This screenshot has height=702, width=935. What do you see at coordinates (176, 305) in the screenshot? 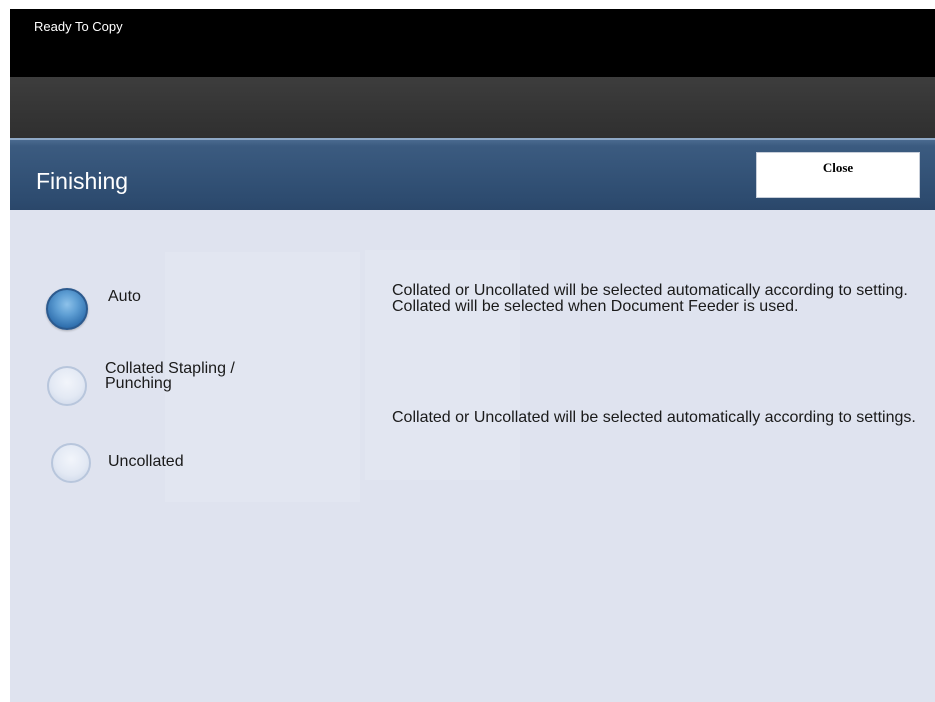
I see `option-auto: Auto` at bounding box center [176, 305].